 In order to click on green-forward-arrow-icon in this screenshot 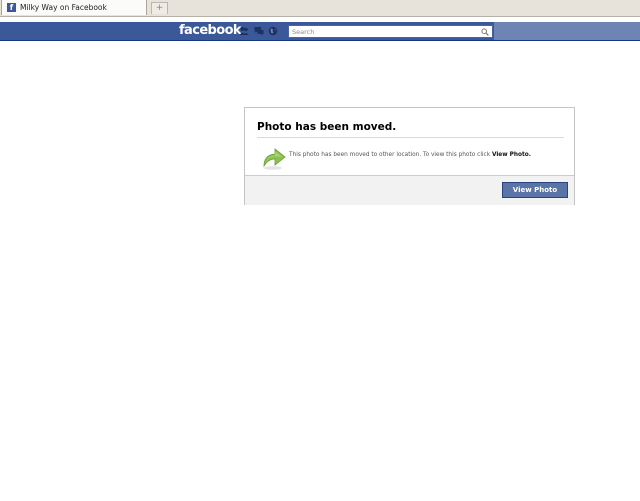, I will do `click(274, 159)`.